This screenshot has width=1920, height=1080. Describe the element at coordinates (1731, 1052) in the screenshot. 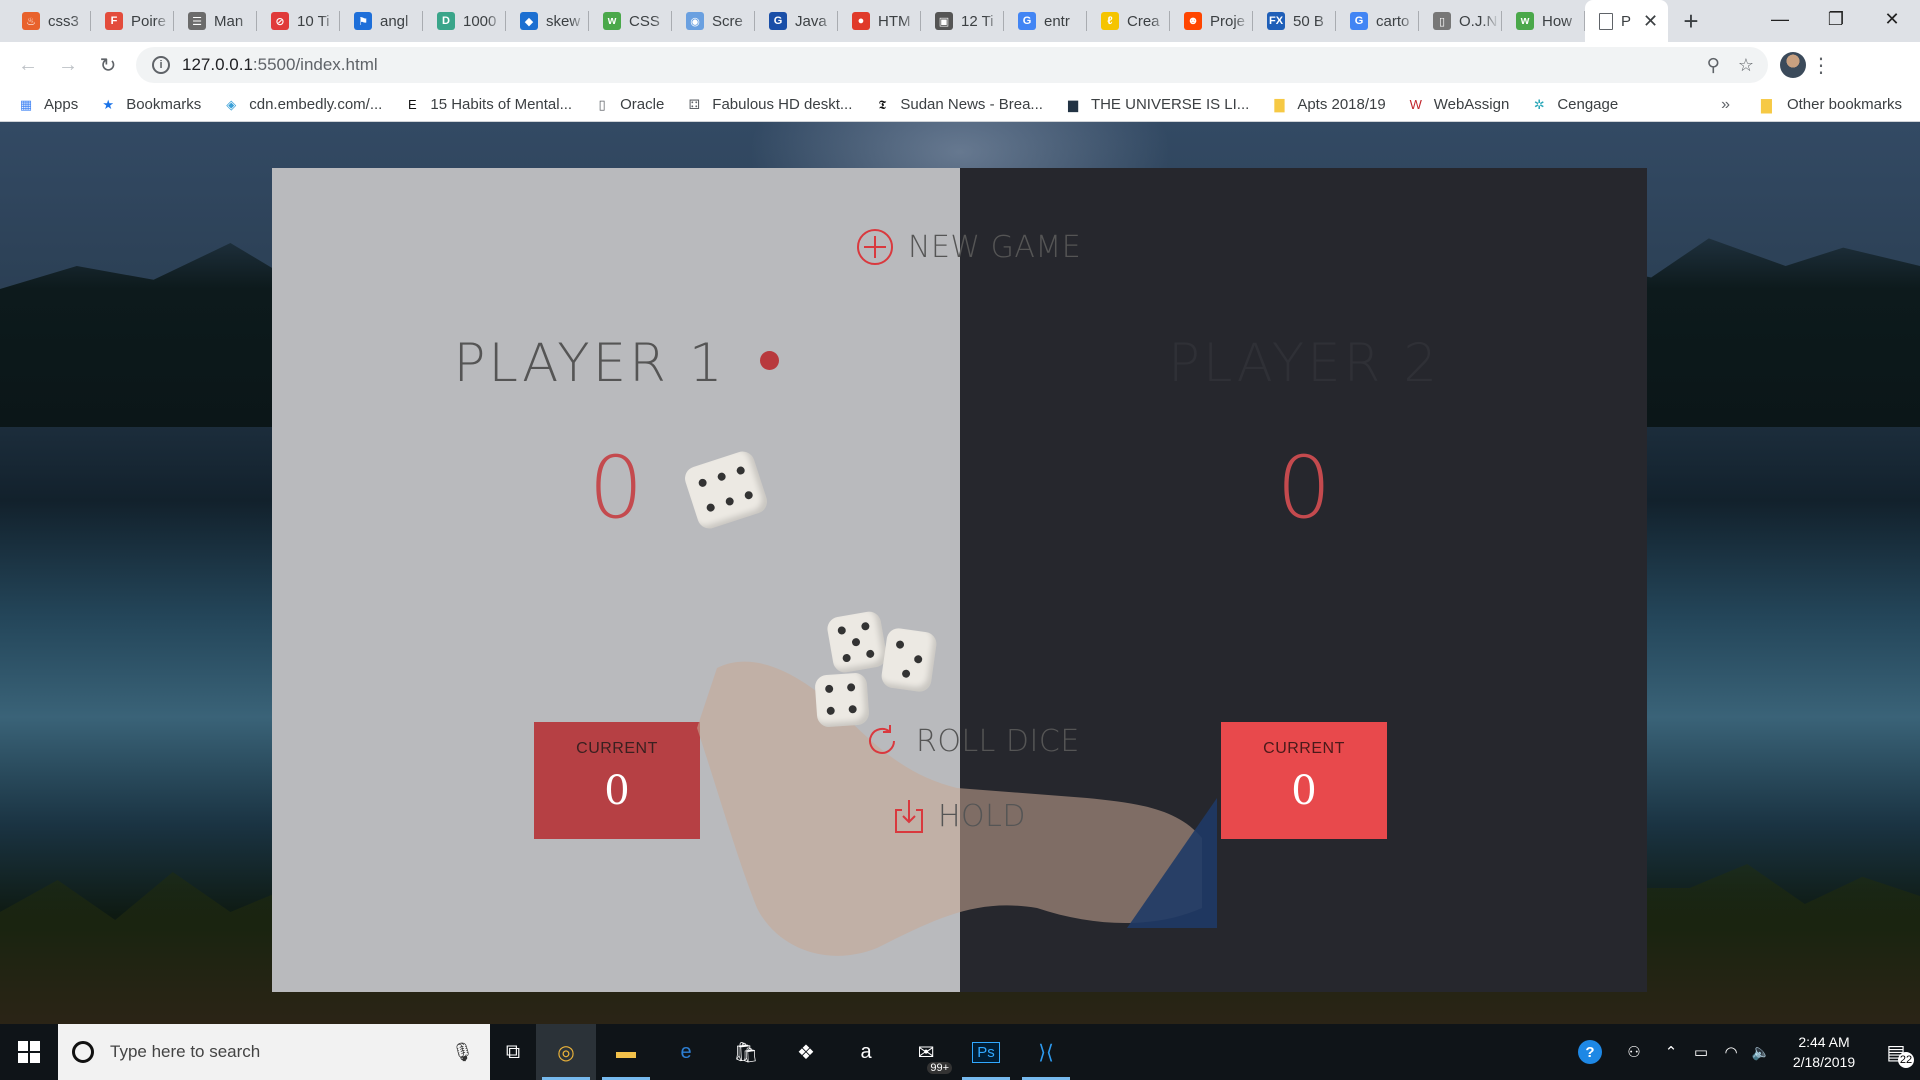

I see `wifi-icon: ◠` at that location.